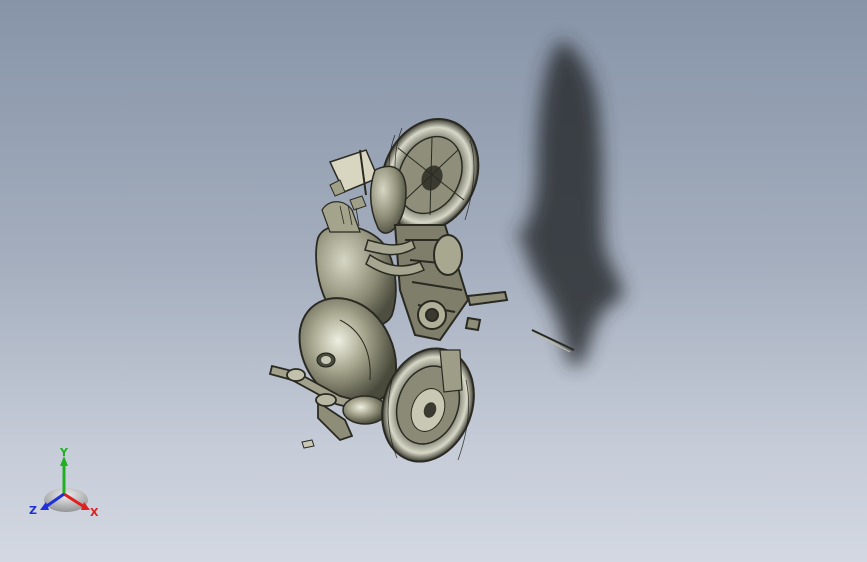  I want to click on headlight, so click(365, 410).